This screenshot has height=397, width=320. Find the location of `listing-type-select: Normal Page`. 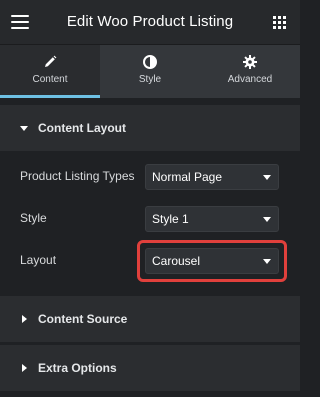

listing-type-select: Normal Page is located at coordinates (212, 177).